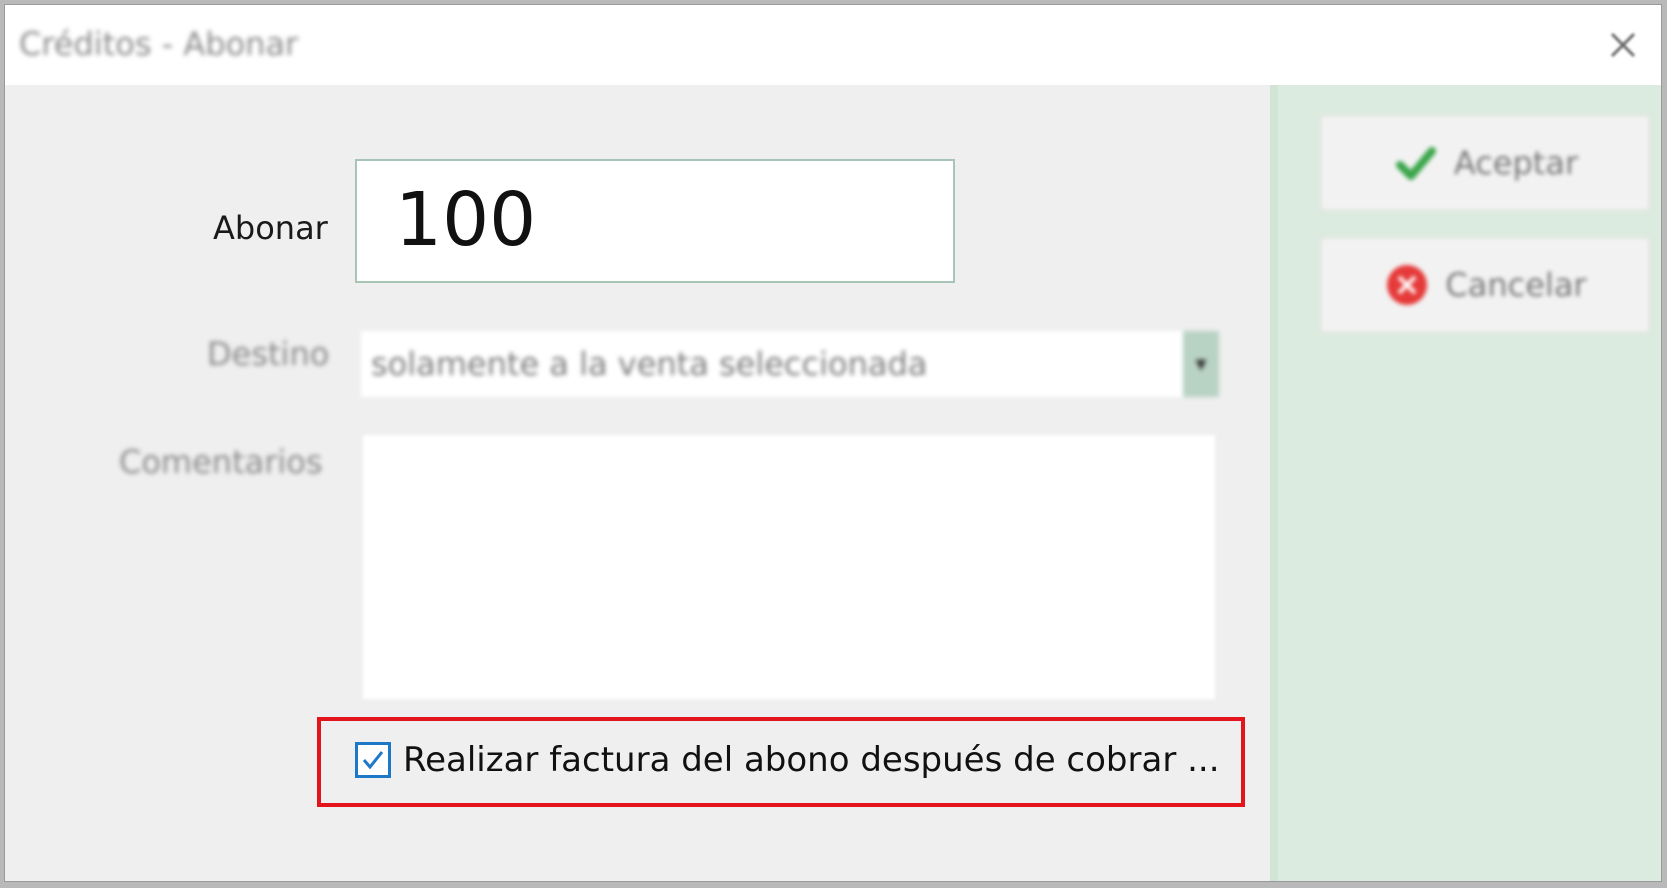  I want to click on checkmark-icon, so click(1416, 163).